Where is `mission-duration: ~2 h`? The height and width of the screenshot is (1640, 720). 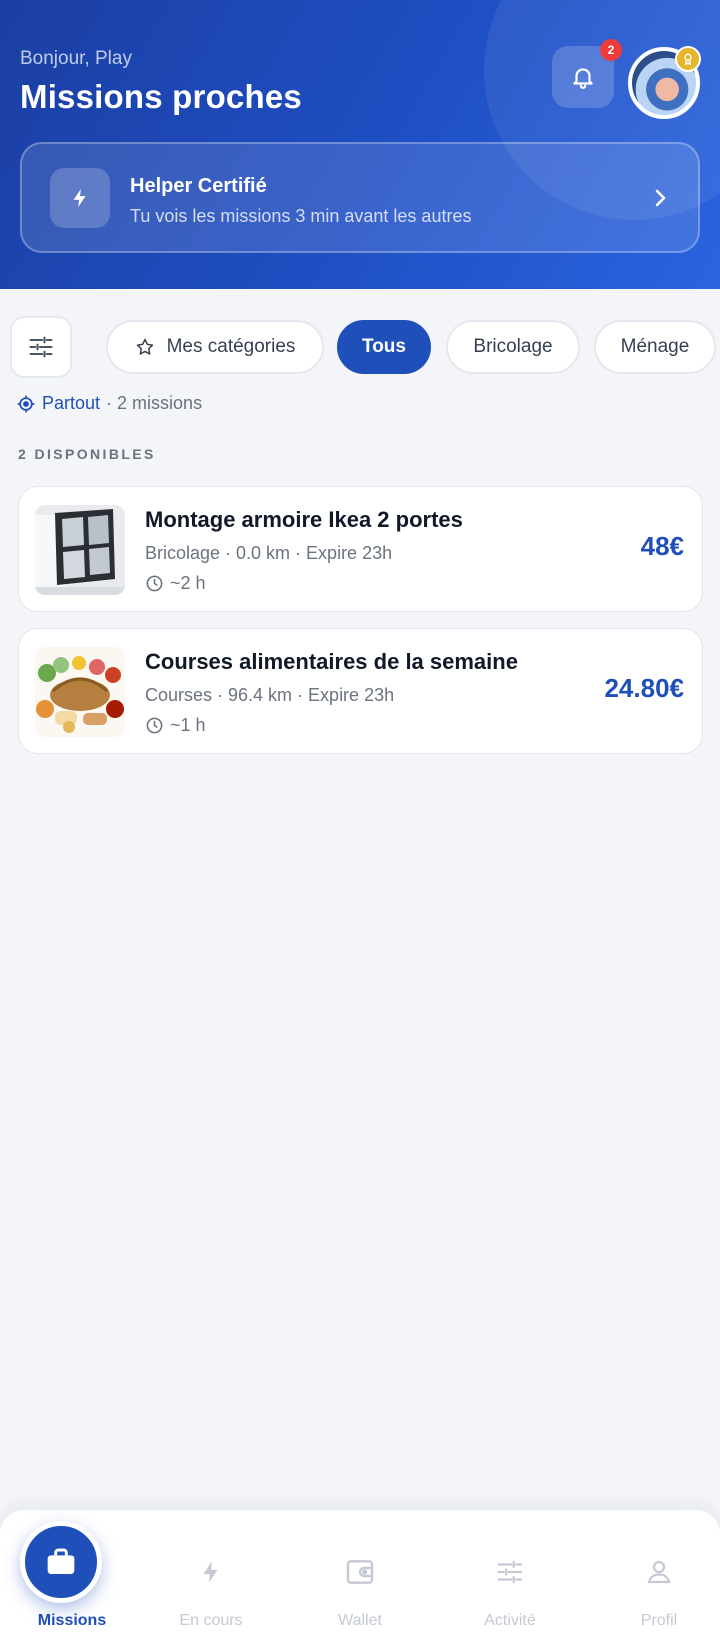
mission-duration: ~2 h is located at coordinates (175, 583).